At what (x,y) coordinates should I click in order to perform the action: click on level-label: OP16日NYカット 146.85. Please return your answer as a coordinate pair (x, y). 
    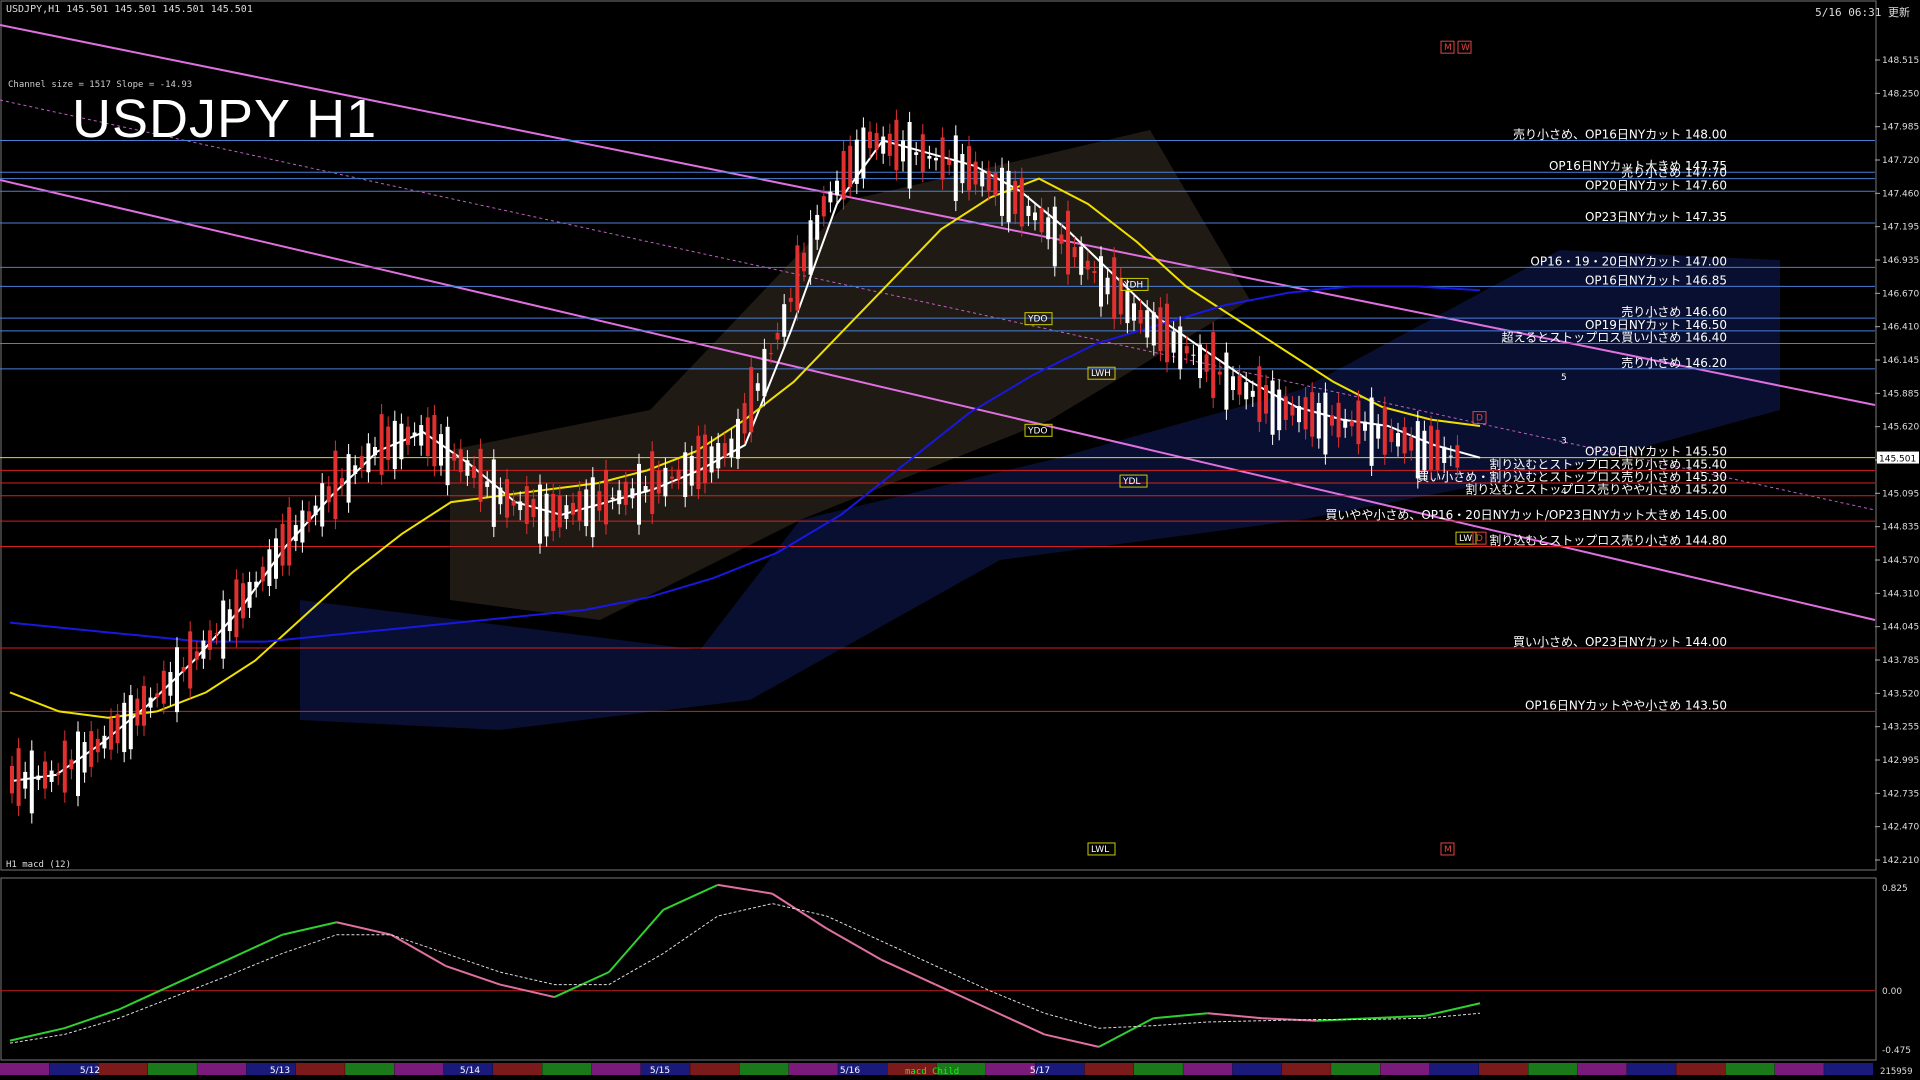
    Looking at the image, I should click on (1656, 280).